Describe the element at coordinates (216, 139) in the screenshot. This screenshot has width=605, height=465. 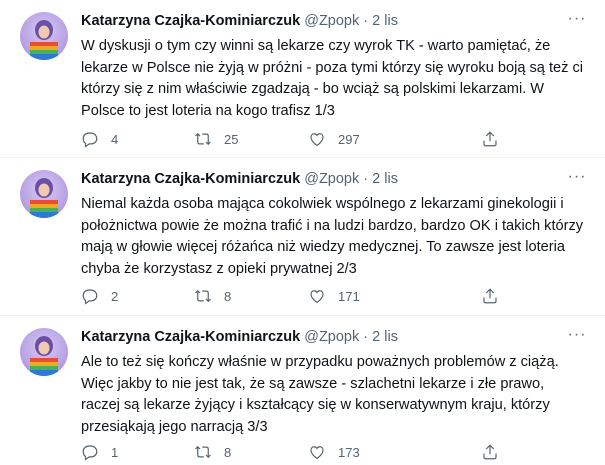
I see `retweet-button: 25` at that location.